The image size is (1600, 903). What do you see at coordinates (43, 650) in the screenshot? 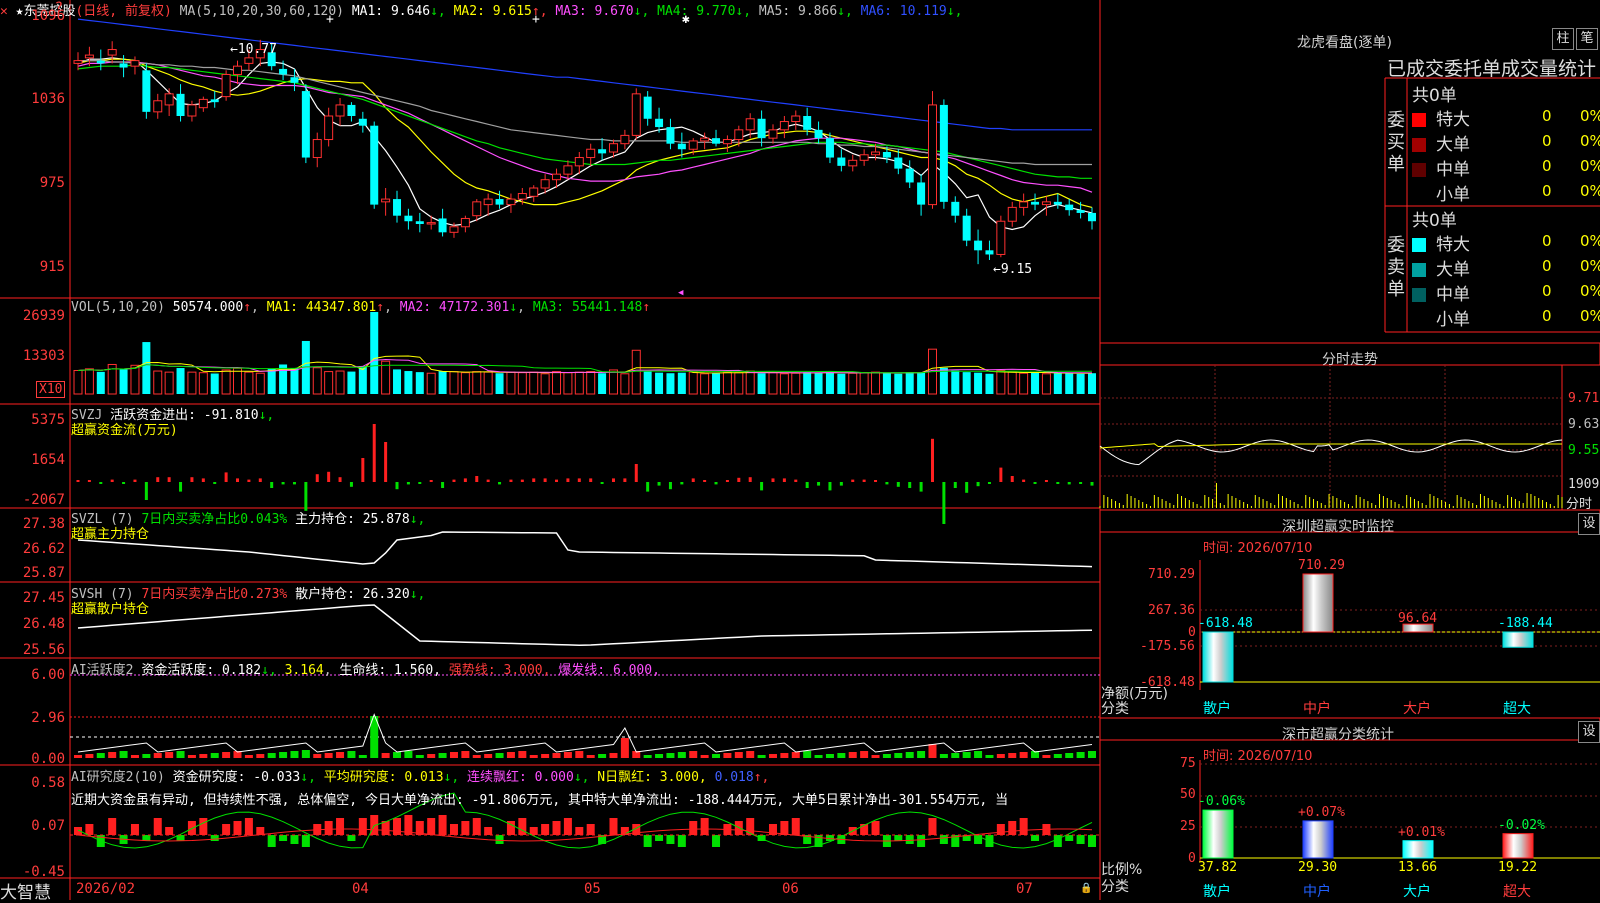
I see `svsh-axis-label: 25.56` at bounding box center [43, 650].